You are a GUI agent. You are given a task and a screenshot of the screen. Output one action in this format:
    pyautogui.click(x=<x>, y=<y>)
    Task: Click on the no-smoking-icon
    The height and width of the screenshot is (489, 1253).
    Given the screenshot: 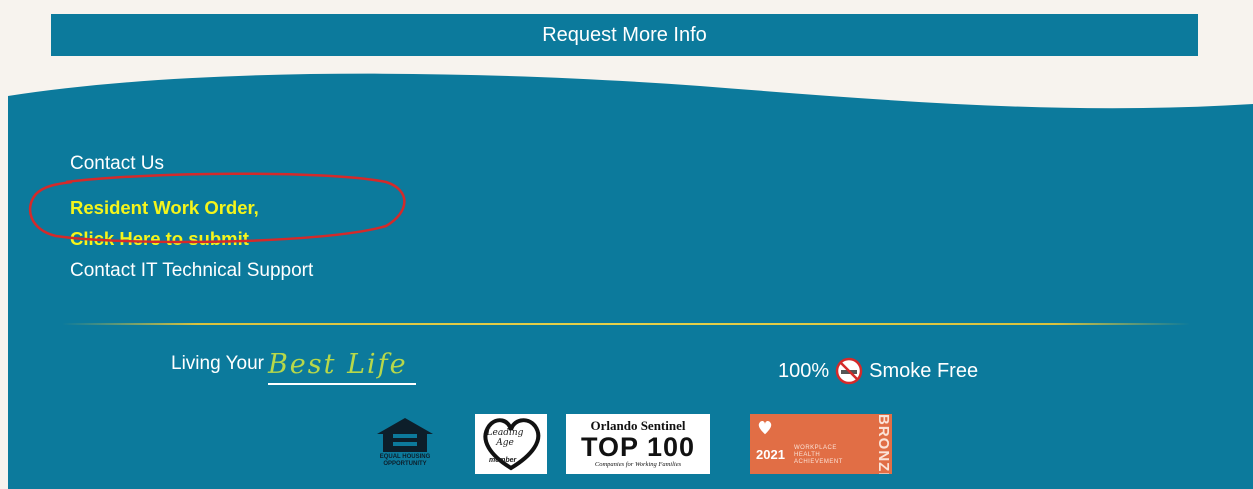 What is the action you would take?
    pyautogui.click(x=849, y=371)
    